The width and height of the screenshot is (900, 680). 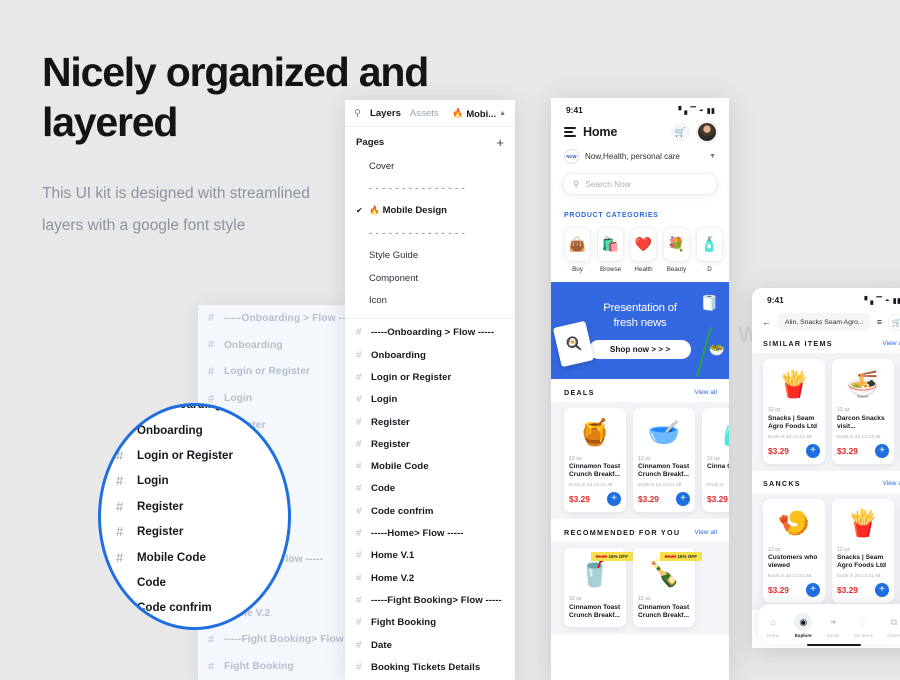 What do you see at coordinates (430, 355) in the screenshot?
I see `layer-item: # Onboarding` at bounding box center [430, 355].